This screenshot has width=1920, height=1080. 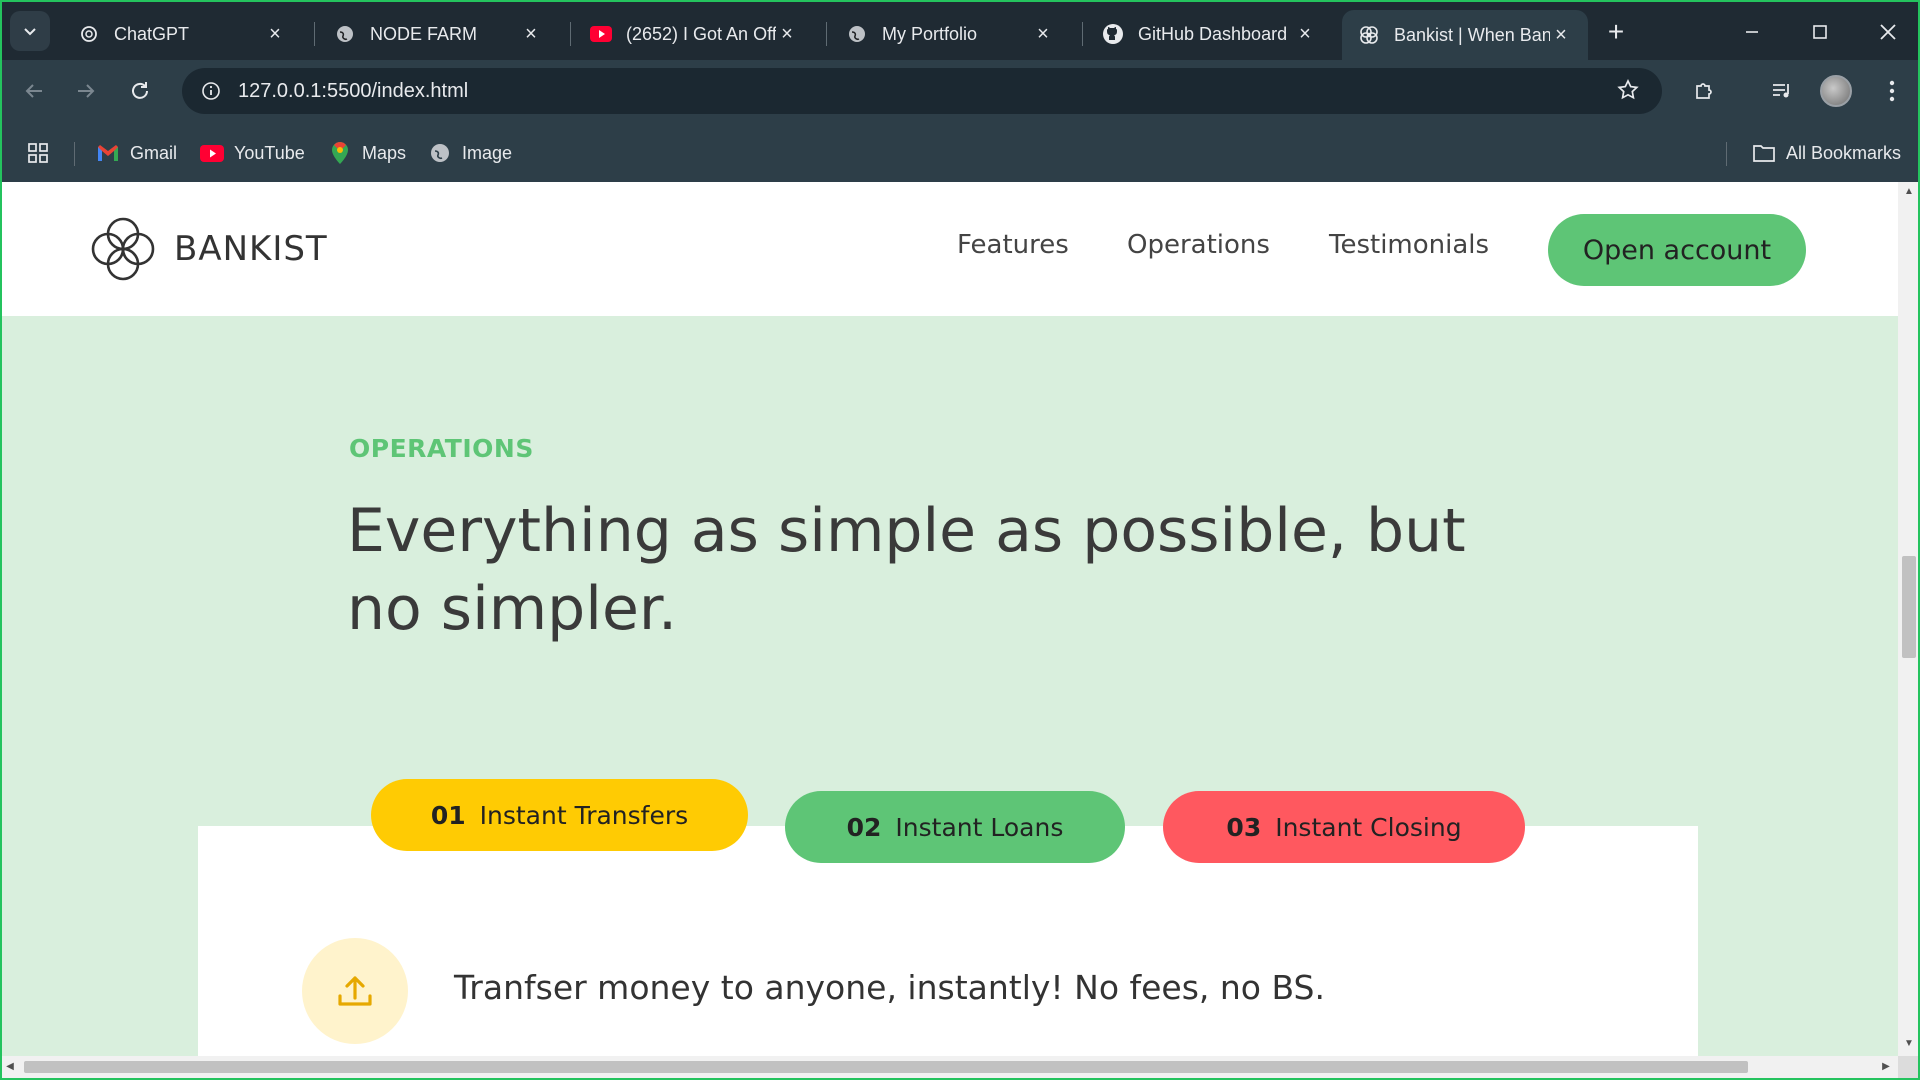 I want to click on tab-youtube-video: (2652) I Got An Offer ×, so click(x=694, y=34).